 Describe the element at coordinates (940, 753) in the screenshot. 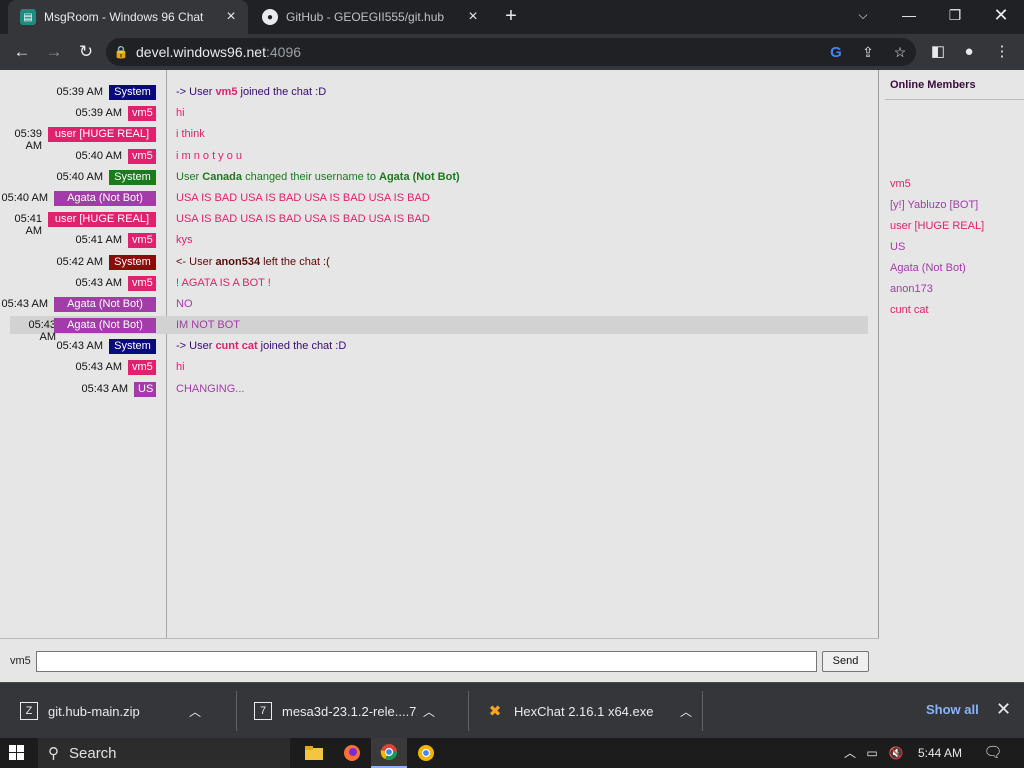

I see `clock: 5:44 AM` at that location.